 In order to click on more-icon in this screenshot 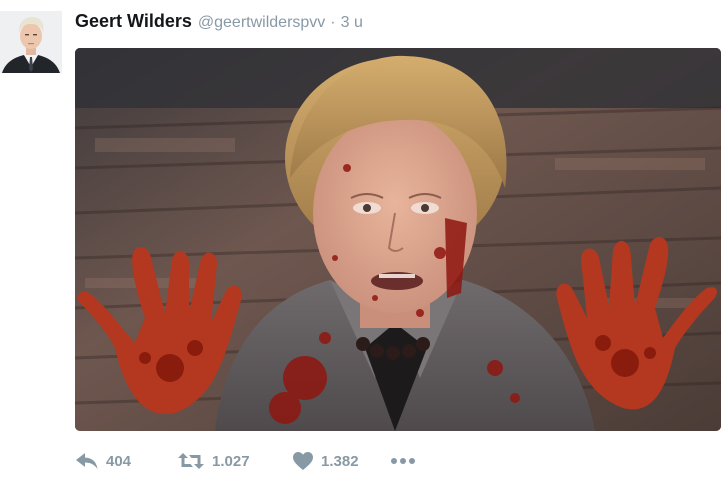, I will do `click(403, 461)`.